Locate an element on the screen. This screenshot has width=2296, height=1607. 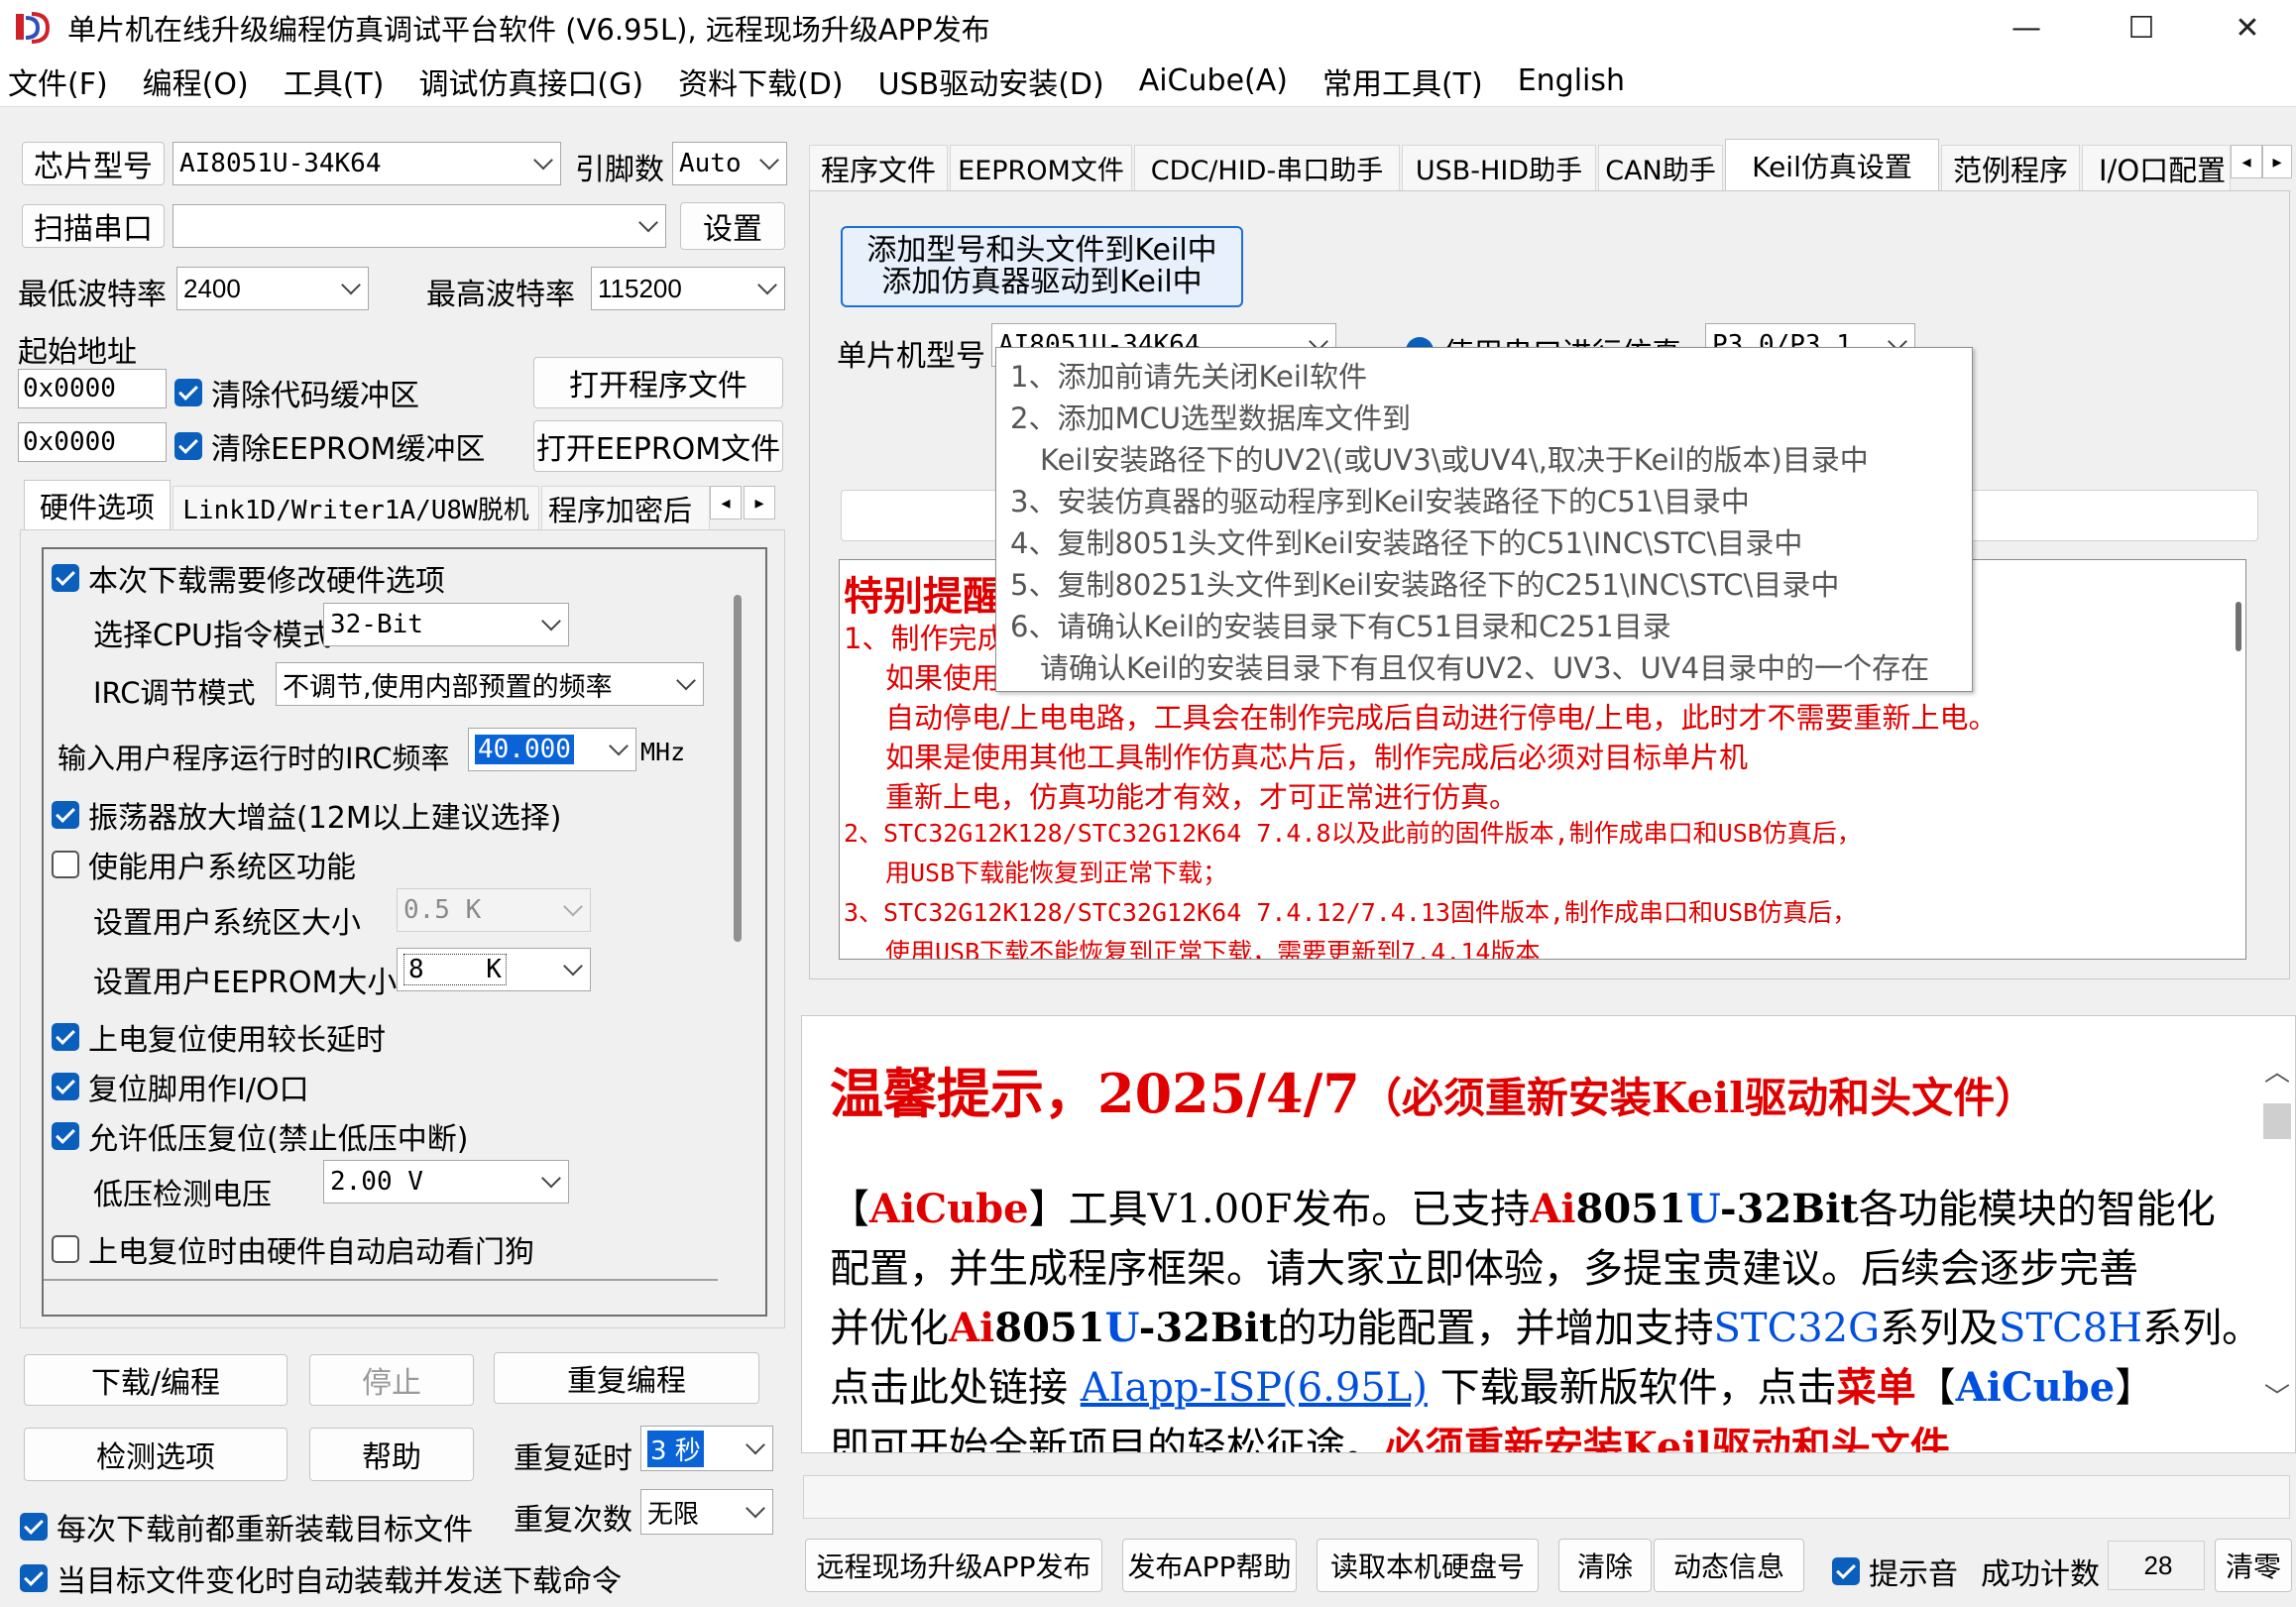
help-button: 帮助 is located at coordinates (392, 1454).